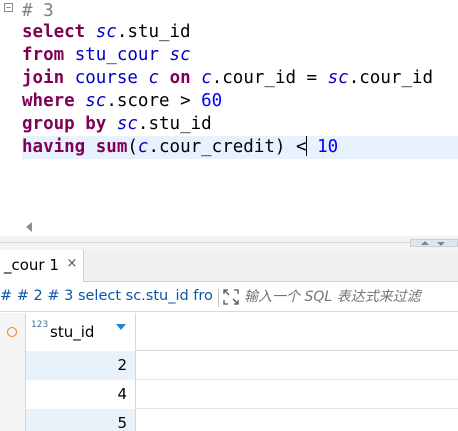 The image size is (458, 431). What do you see at coordinates (43, 78) in the screenshot?
I see `keyword: join` at bounding box center [43, 78].